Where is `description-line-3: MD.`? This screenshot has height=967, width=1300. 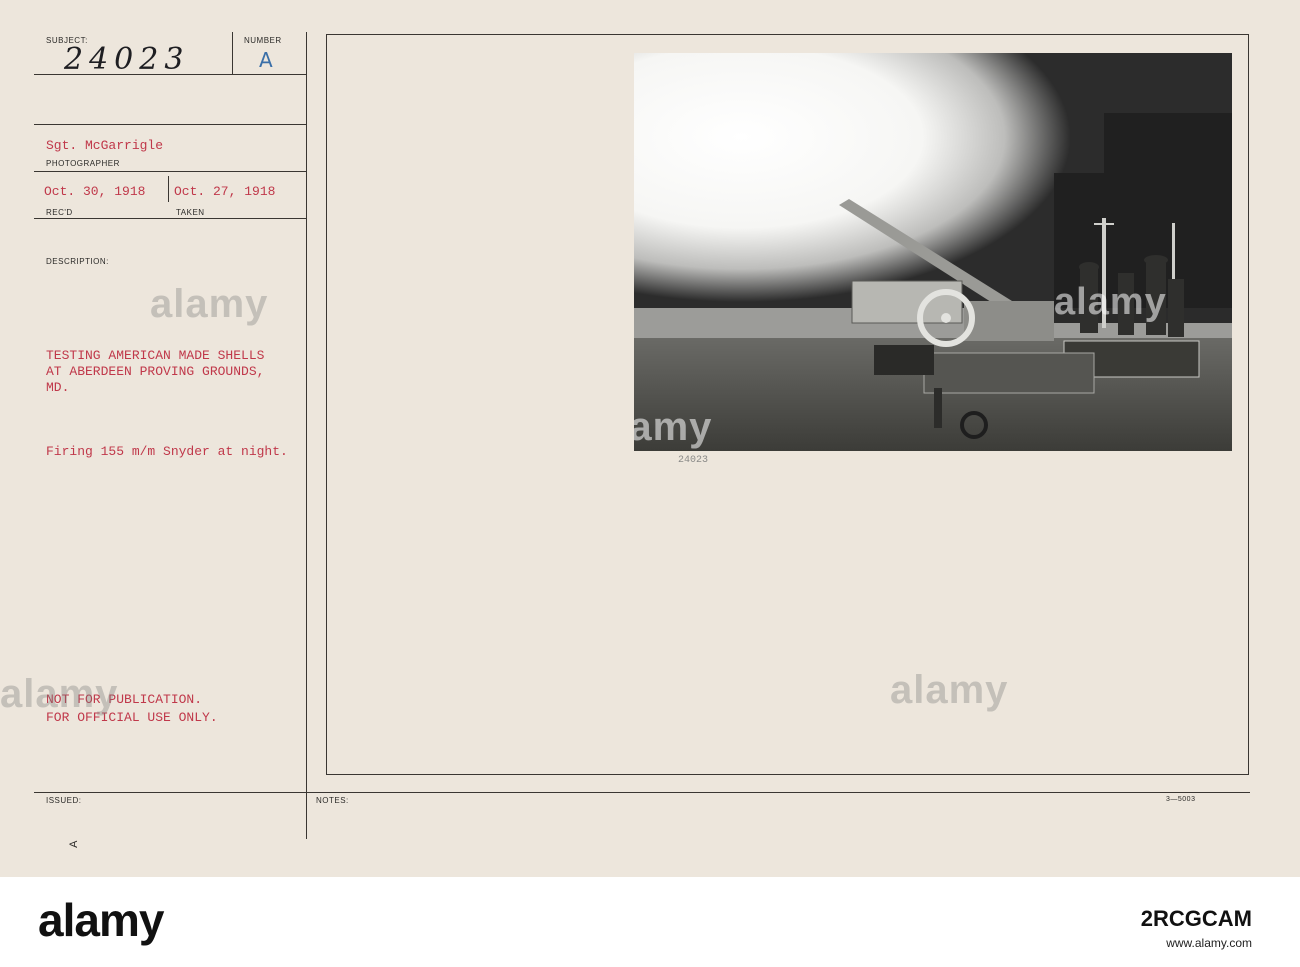 description-line-3: MD. is located at coordinates (58, 387).